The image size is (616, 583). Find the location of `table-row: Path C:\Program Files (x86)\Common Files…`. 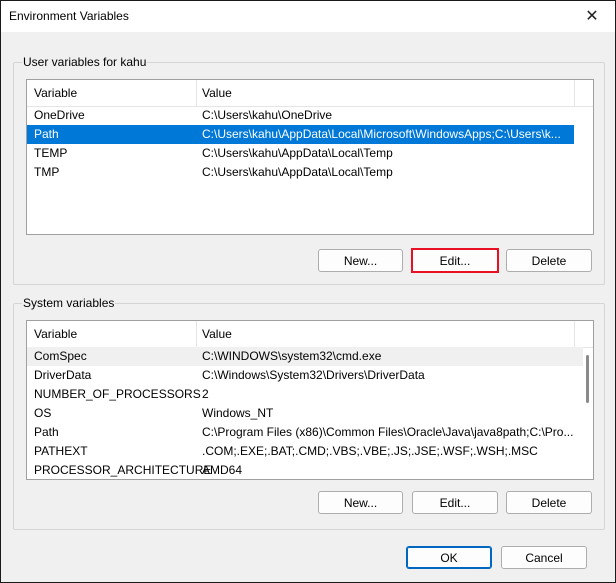

table-row: Path C:\Program Files (x86)\Common Files… is located at coordinates (310, 432).